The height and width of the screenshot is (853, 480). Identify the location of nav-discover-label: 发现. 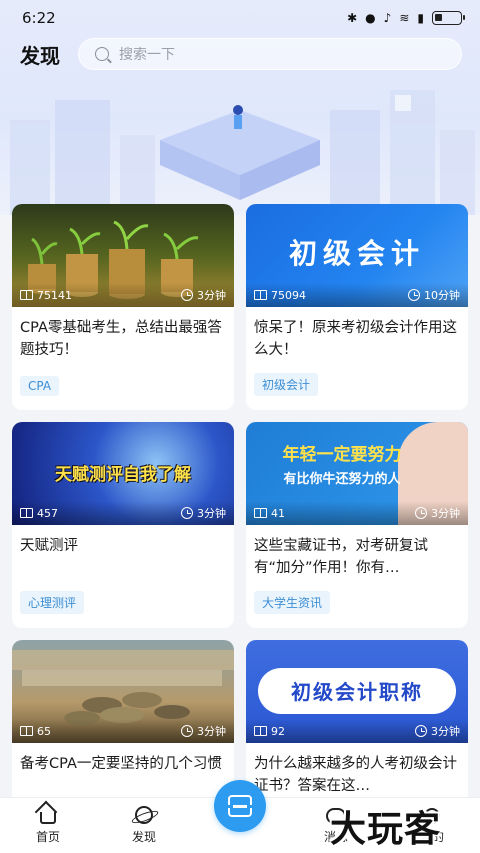
(143, 837).